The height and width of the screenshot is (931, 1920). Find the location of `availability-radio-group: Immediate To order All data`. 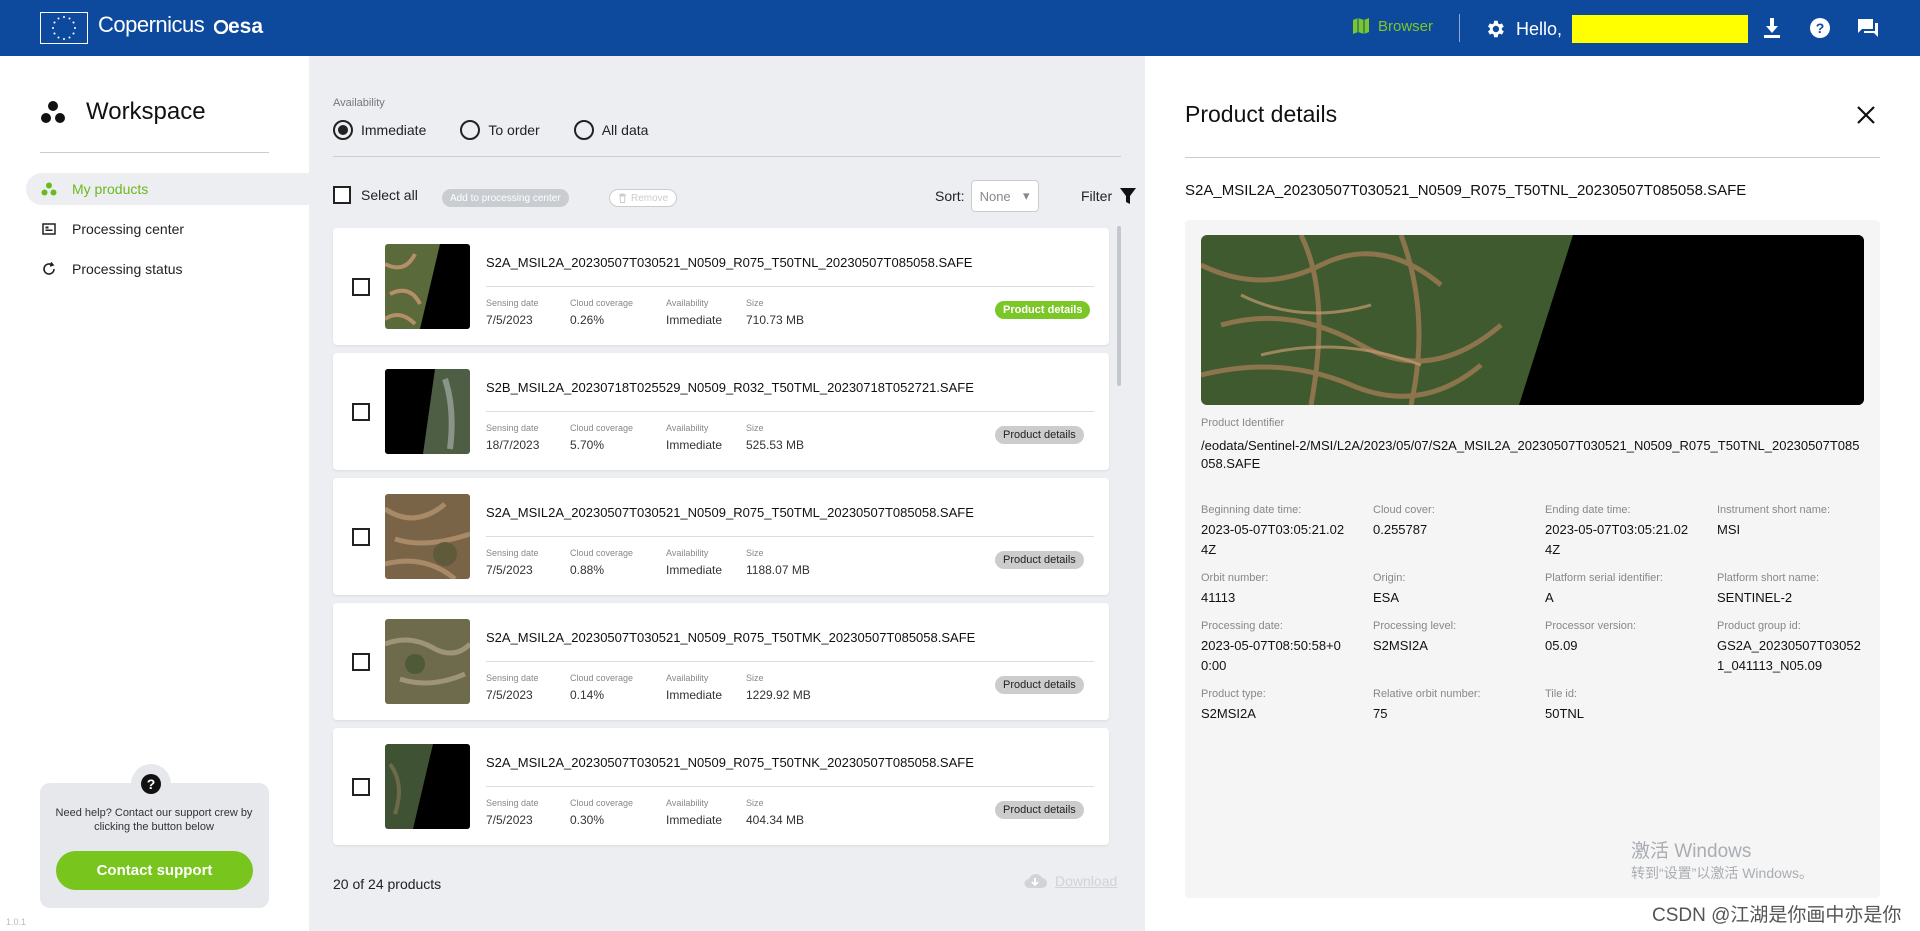

availability-radio-group: Immediate To order All data is located at coordinates (507, 130).